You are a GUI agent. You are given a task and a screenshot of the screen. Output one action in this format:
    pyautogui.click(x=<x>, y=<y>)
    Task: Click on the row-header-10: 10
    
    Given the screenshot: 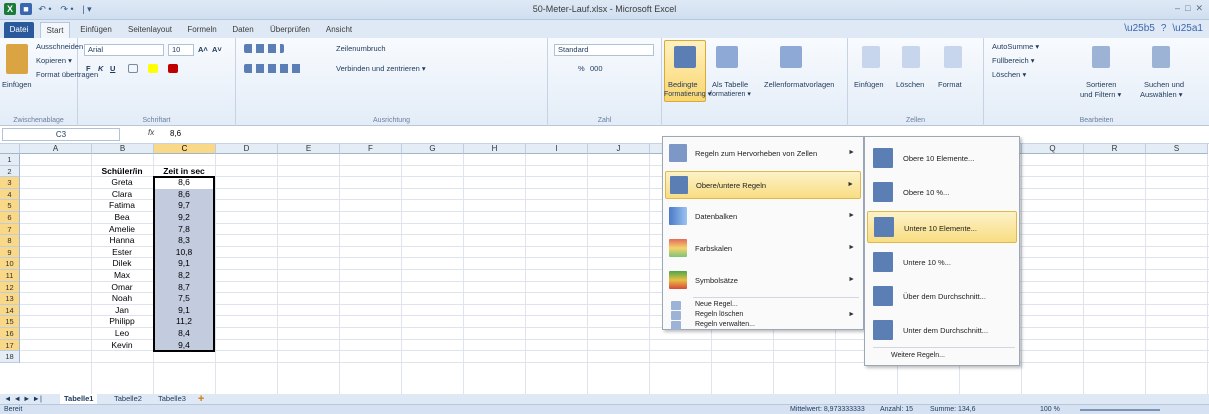 What is the action you would take?
    pyautogui.click(x=10, y=264)
    